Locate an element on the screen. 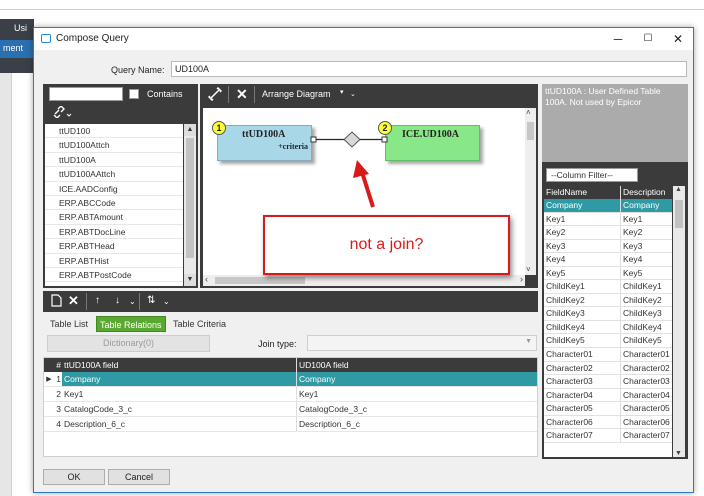  ttud100a-field-cell: Key1 is located at coordinates (179, 394).